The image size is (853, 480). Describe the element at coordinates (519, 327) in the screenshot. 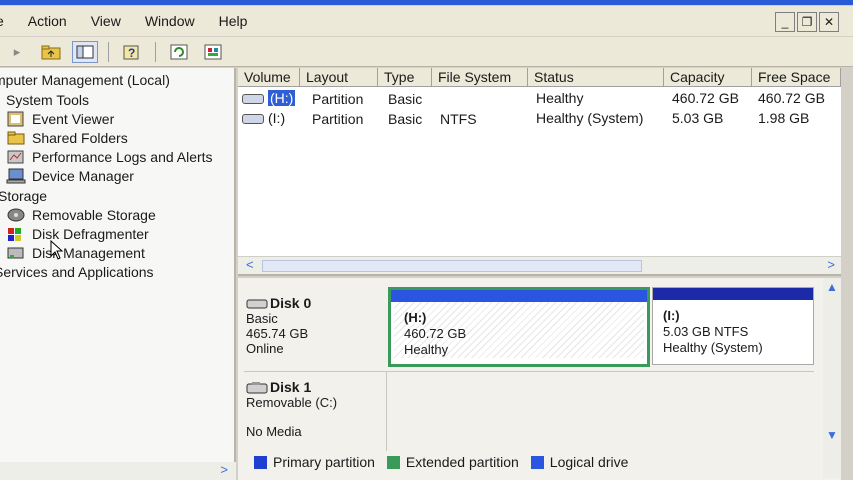

I see `partition-h: (H:) 460.72 GB Healthy` at that location.